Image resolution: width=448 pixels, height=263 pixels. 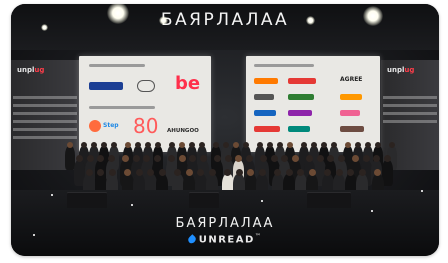 I want to click on footer-title: БАЯРЛАЛАА, so click(x=225, y=223).